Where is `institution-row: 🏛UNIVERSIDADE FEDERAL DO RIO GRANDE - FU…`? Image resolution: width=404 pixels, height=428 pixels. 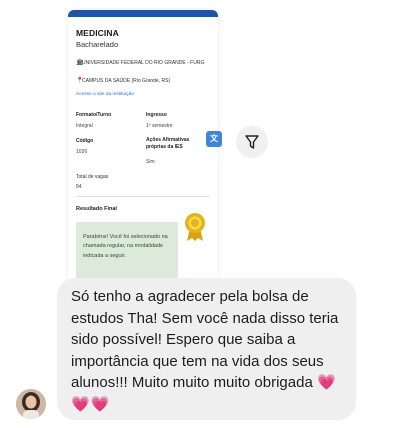 institution-row: 🏛UNIVERSIDADE FEDERAL DO RIO GRANDE - FU… is located at coordinates (143, 63).